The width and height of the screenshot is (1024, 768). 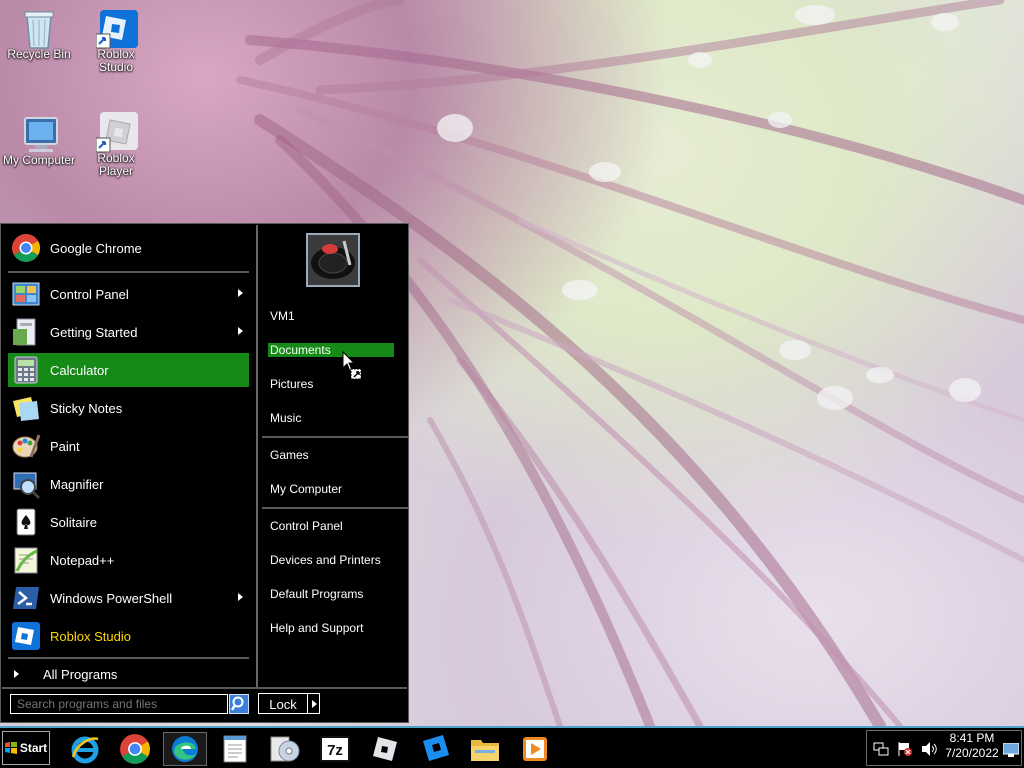 I want to click on lock-button: Lock, so click(x=283, y=703).